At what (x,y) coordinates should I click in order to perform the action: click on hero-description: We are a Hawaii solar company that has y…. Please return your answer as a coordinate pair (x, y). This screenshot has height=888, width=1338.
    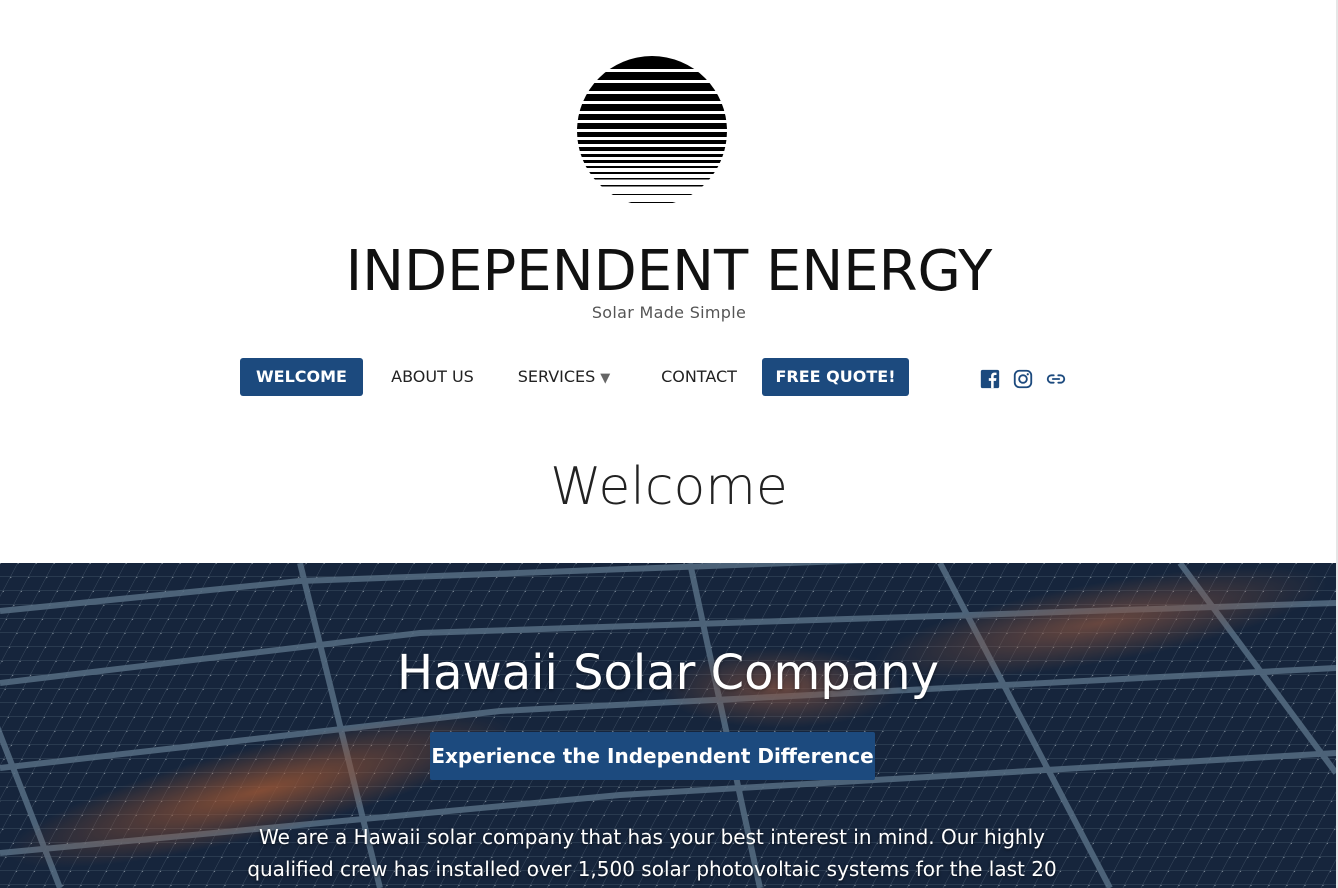
    Looking at the image, I should click on (652, 853).